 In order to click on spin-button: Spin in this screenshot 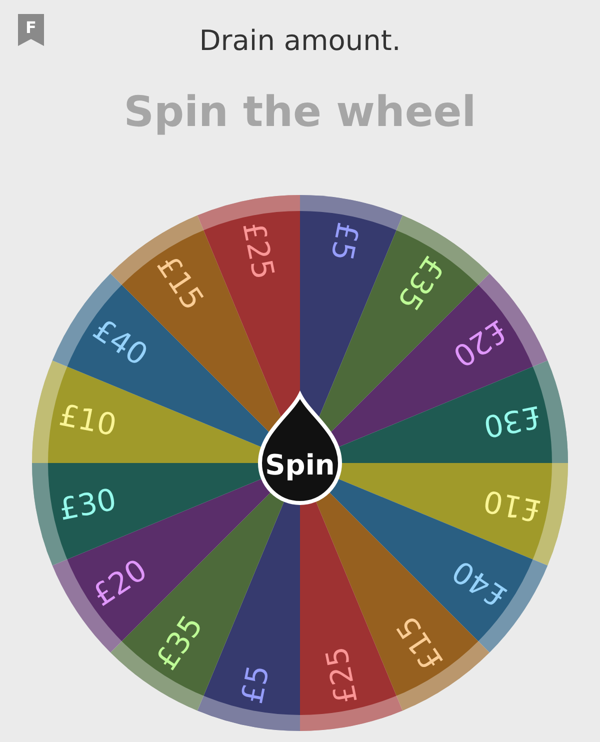, I will do `click(300, 449)`.